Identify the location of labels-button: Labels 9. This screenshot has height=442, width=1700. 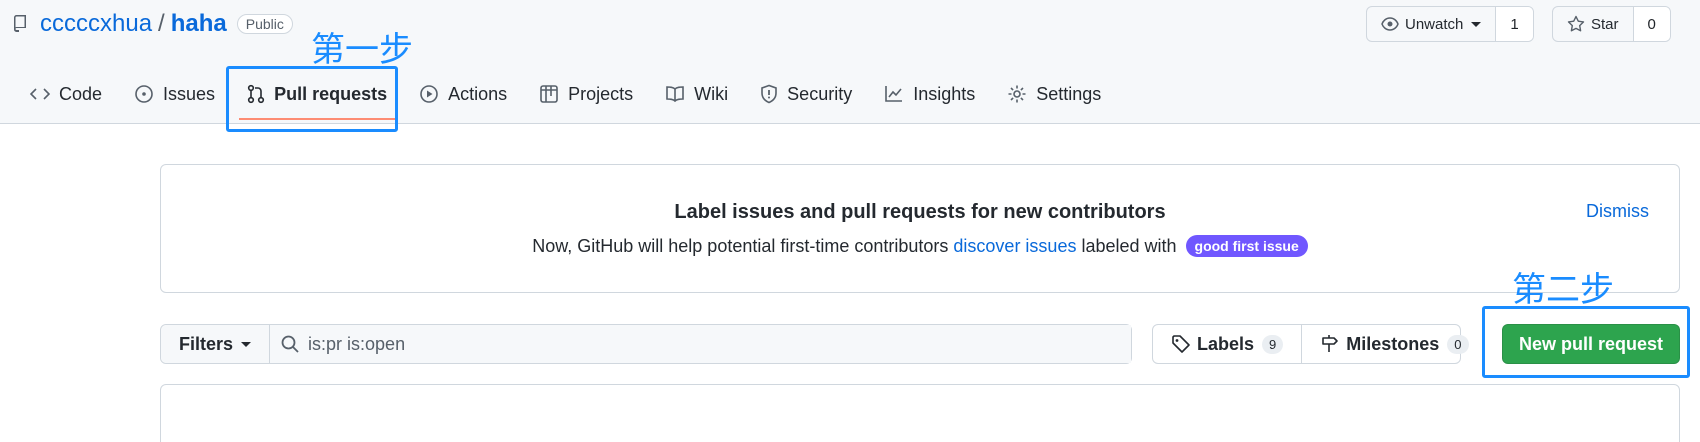
(1227, 344).